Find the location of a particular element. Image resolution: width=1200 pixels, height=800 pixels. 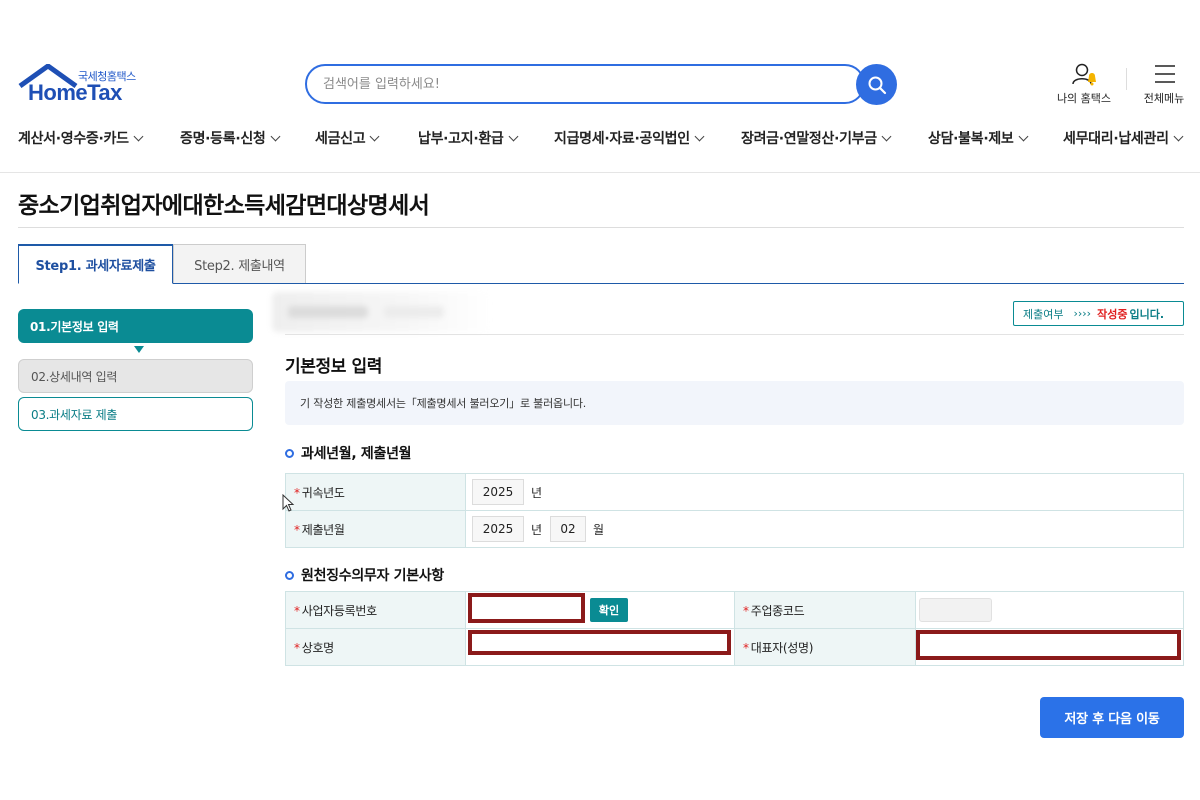

submit-month-field: 02 is located at coordinates (568, 529).